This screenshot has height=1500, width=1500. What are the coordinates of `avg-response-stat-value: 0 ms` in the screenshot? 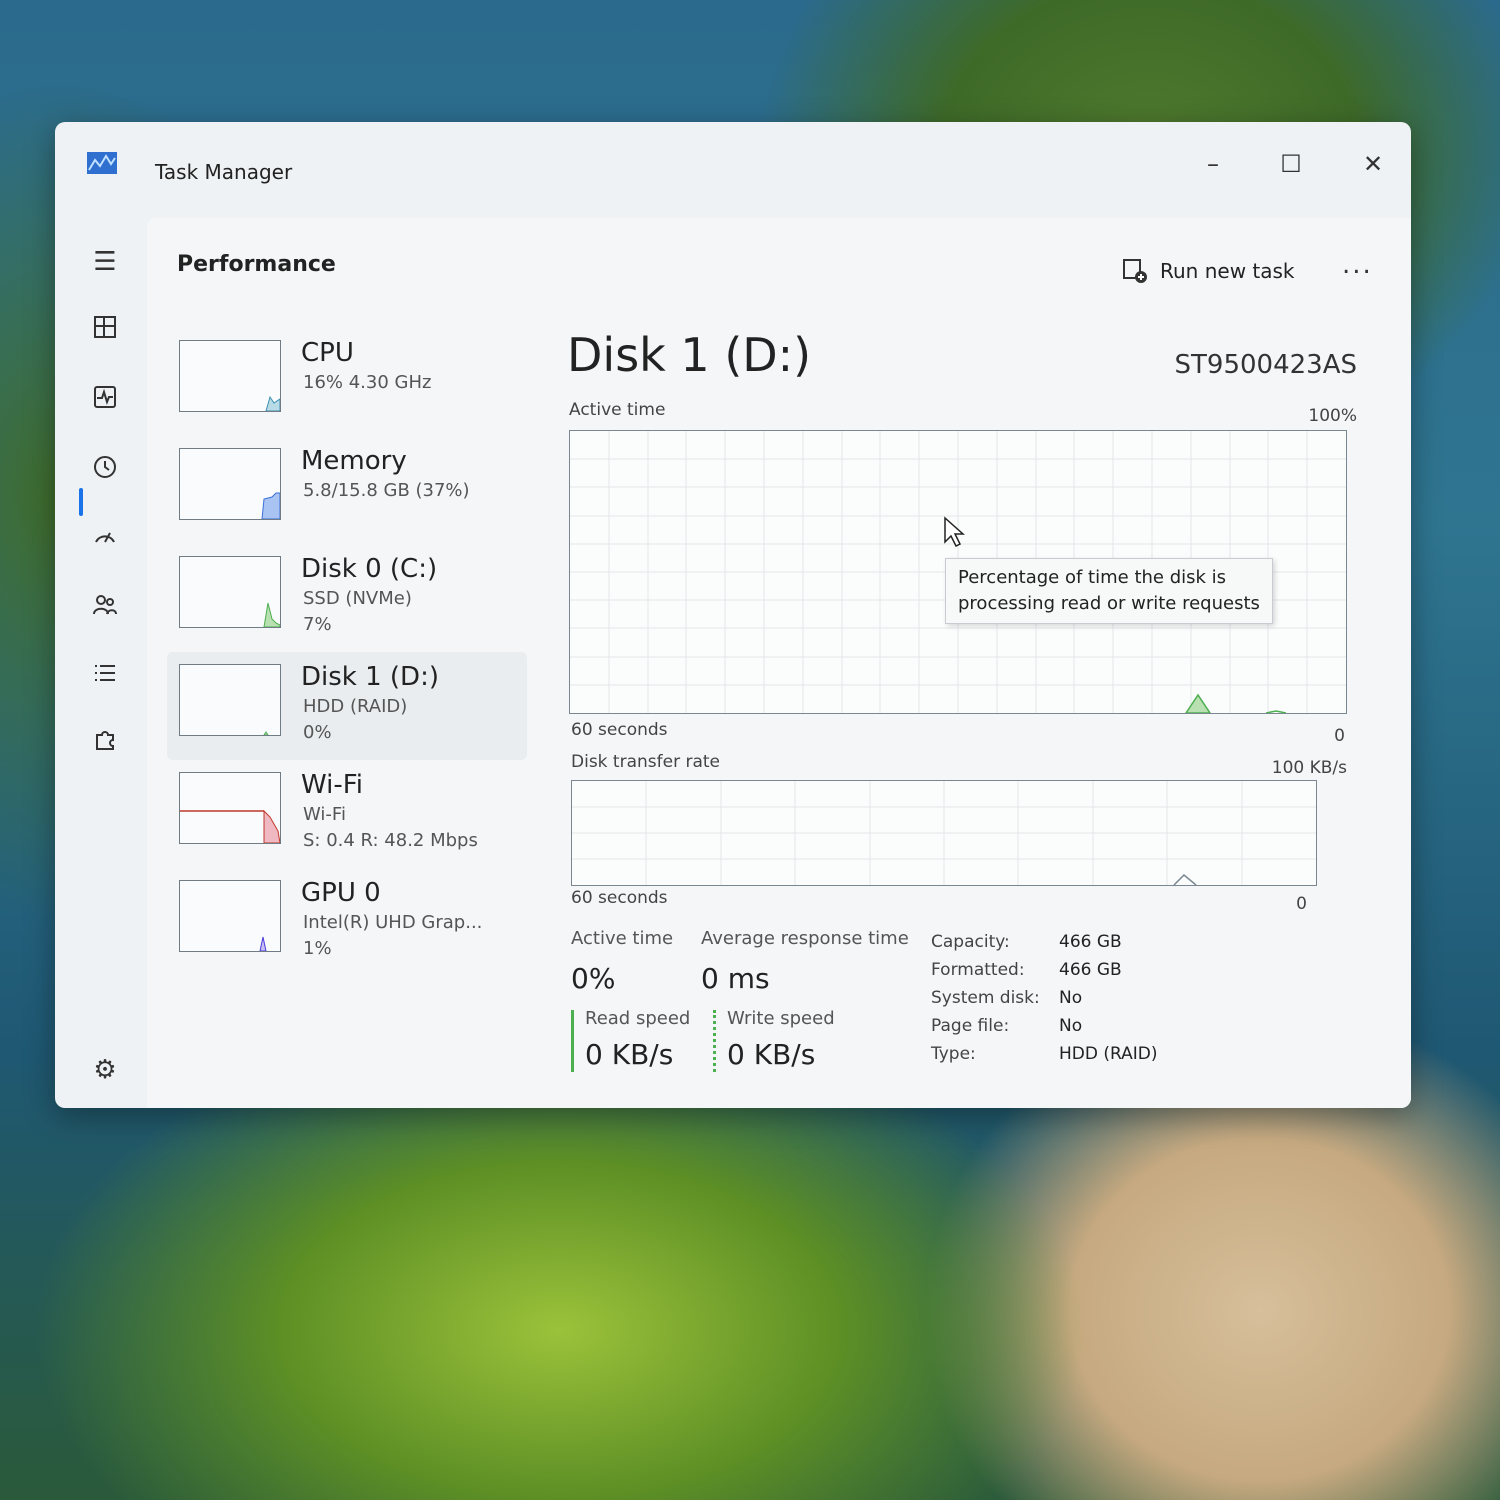 It's located at (735, 978).